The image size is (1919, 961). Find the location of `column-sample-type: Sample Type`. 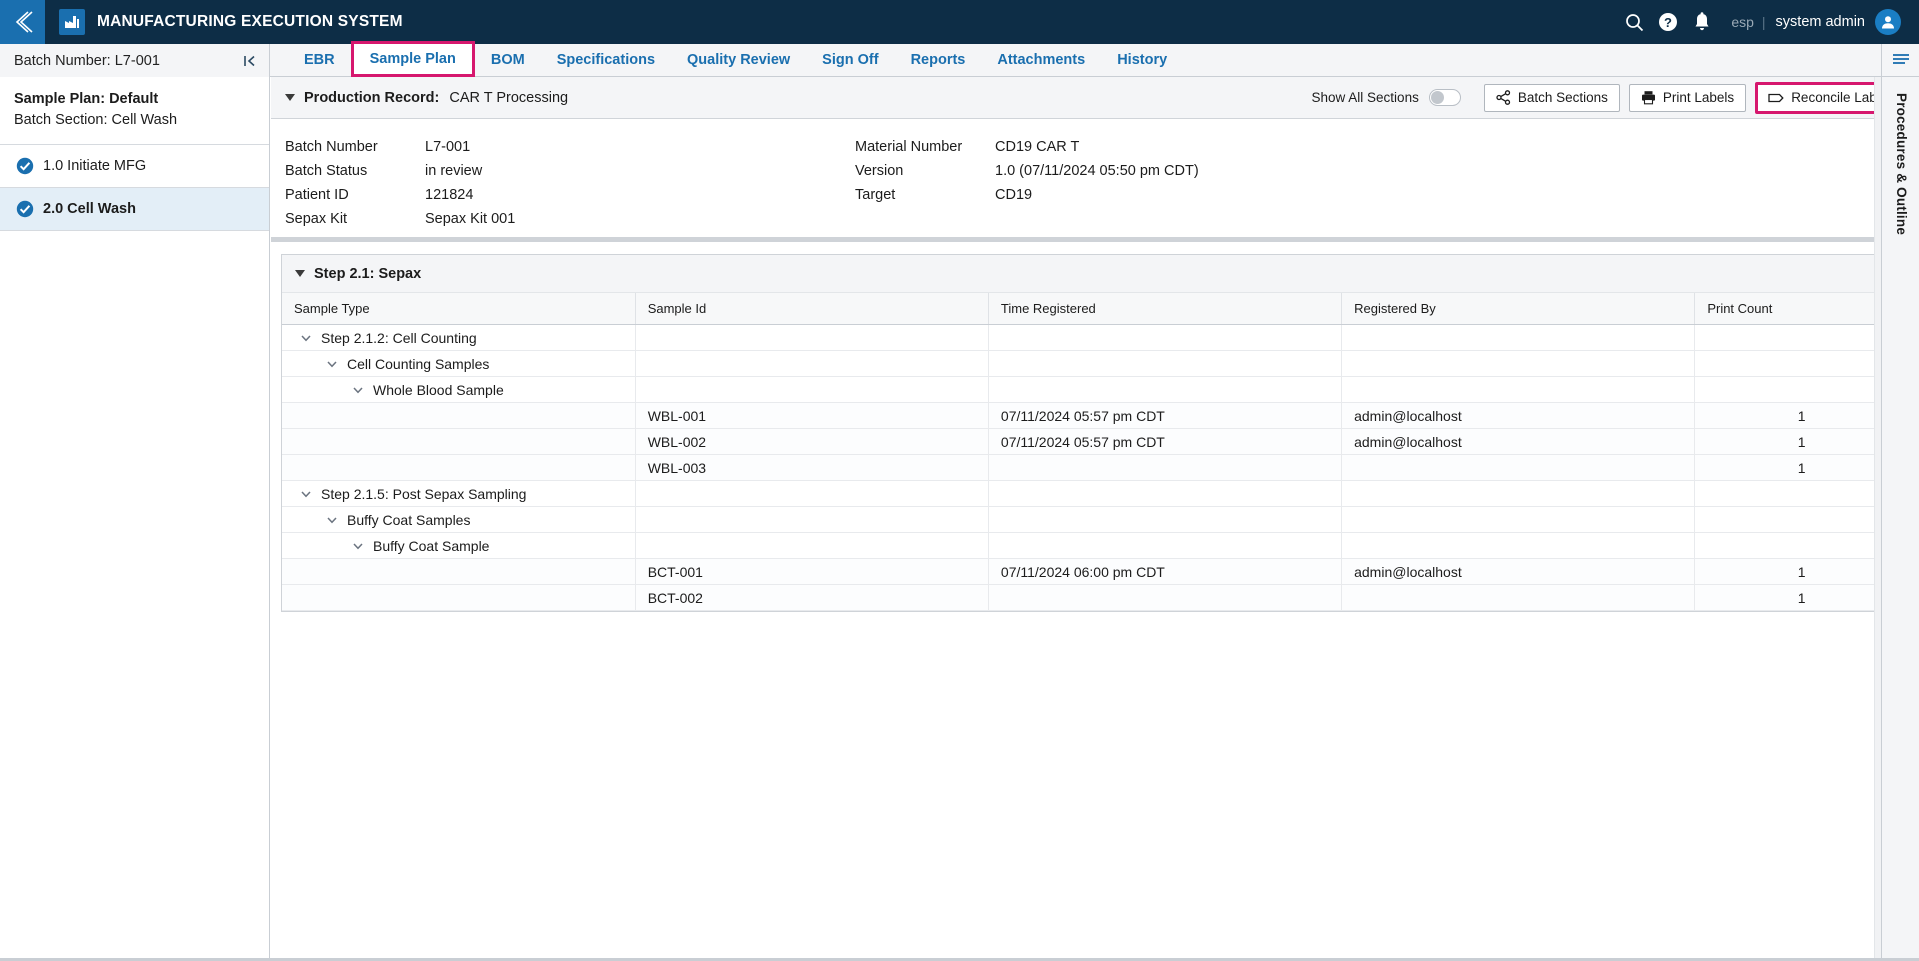

column-sample-type: Sample Type is located at coordinates (459, 309).